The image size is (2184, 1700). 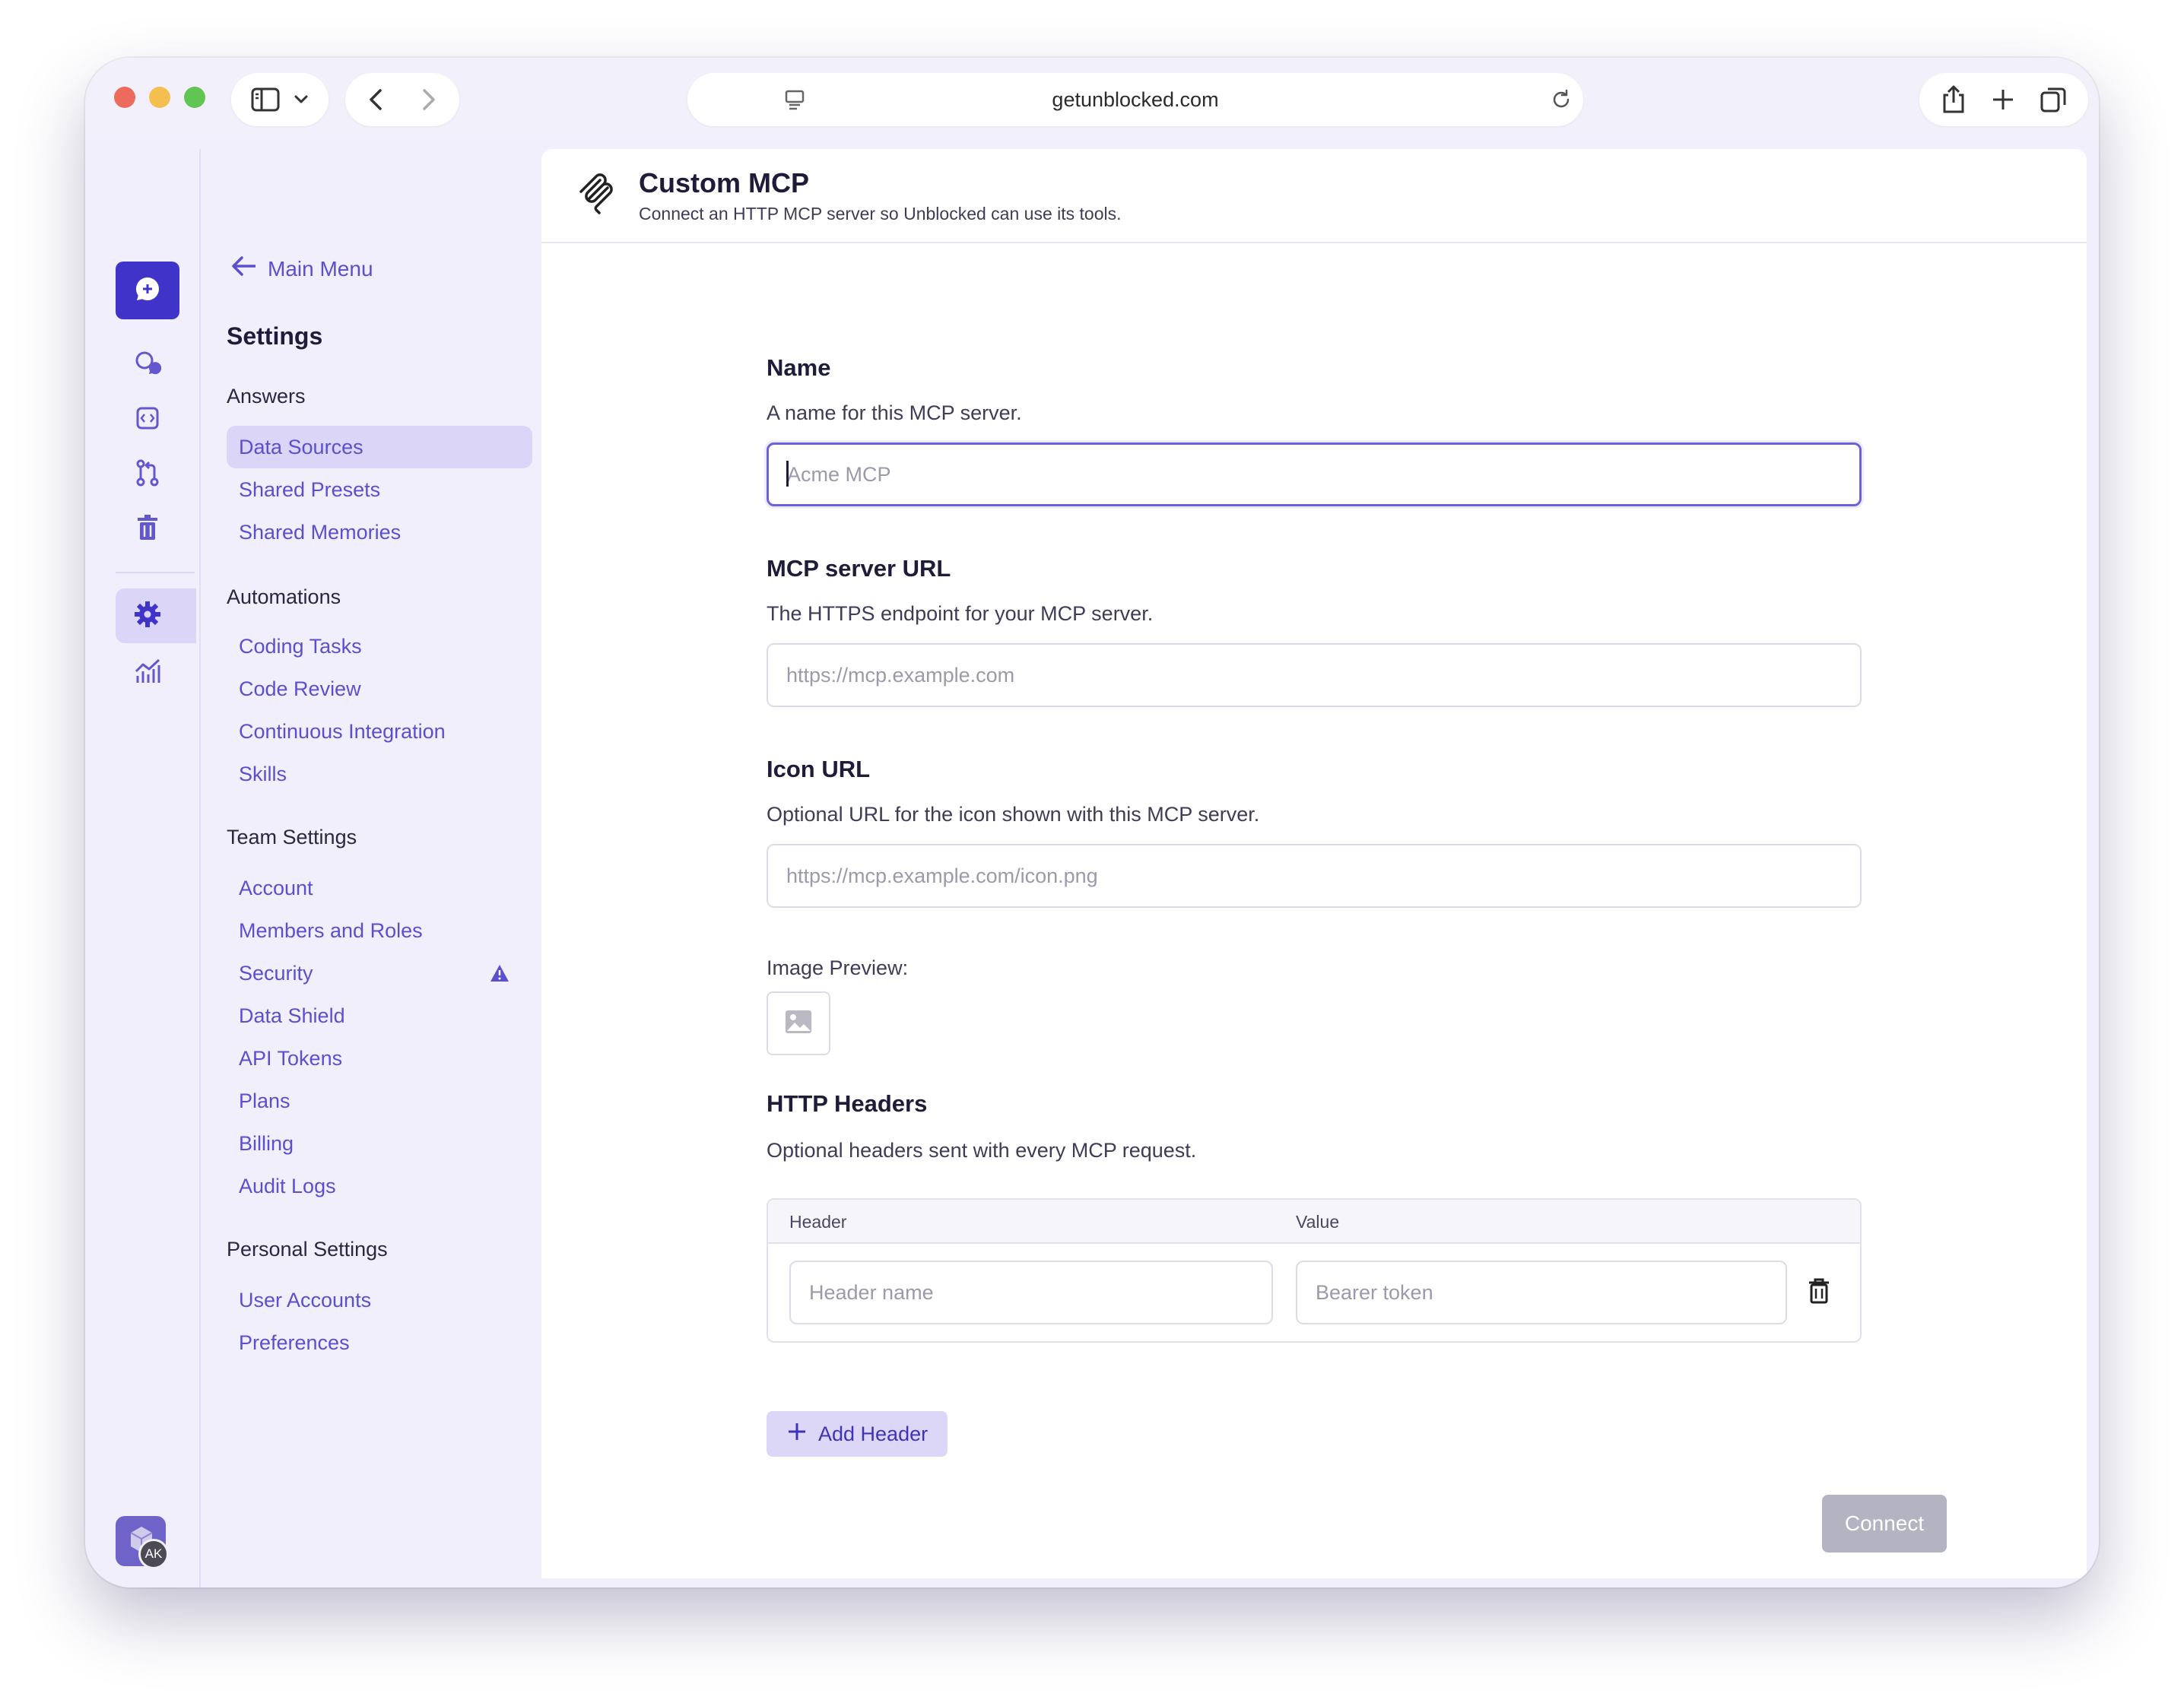 I want to click on headers-table: Header Value, so click(x=1314, y=1270).